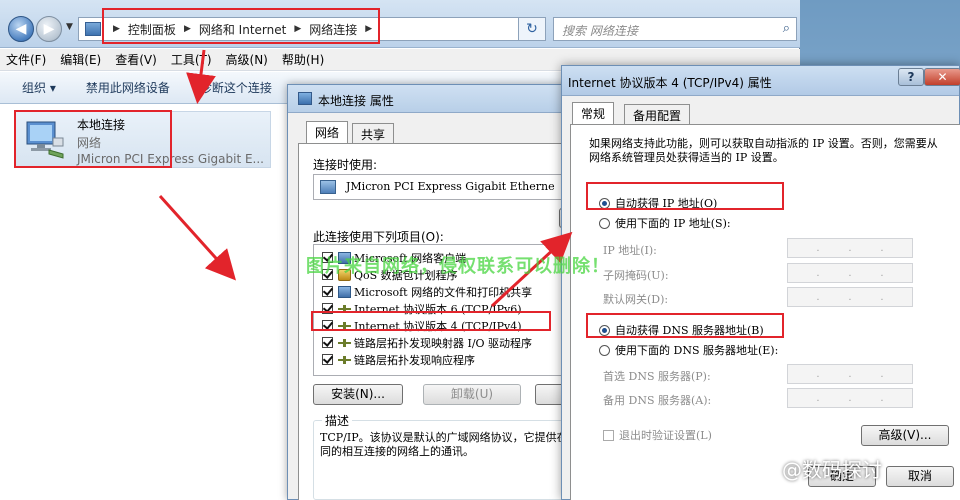  Describe the element at coordinates (438, 309) in the screenshot. I see `item-label: Internet 协议版本 6 (TCP/IPv6)` at that location.